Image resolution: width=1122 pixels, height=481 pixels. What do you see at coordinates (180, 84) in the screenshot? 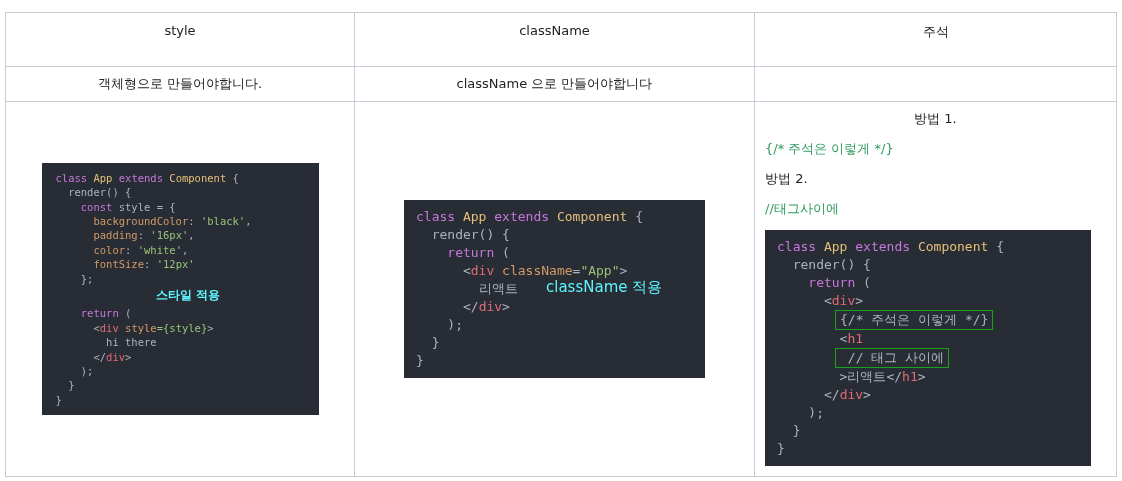
I see `table-cell: 객체형으로 만들어야합니다.` at bounding box center [180, 84].